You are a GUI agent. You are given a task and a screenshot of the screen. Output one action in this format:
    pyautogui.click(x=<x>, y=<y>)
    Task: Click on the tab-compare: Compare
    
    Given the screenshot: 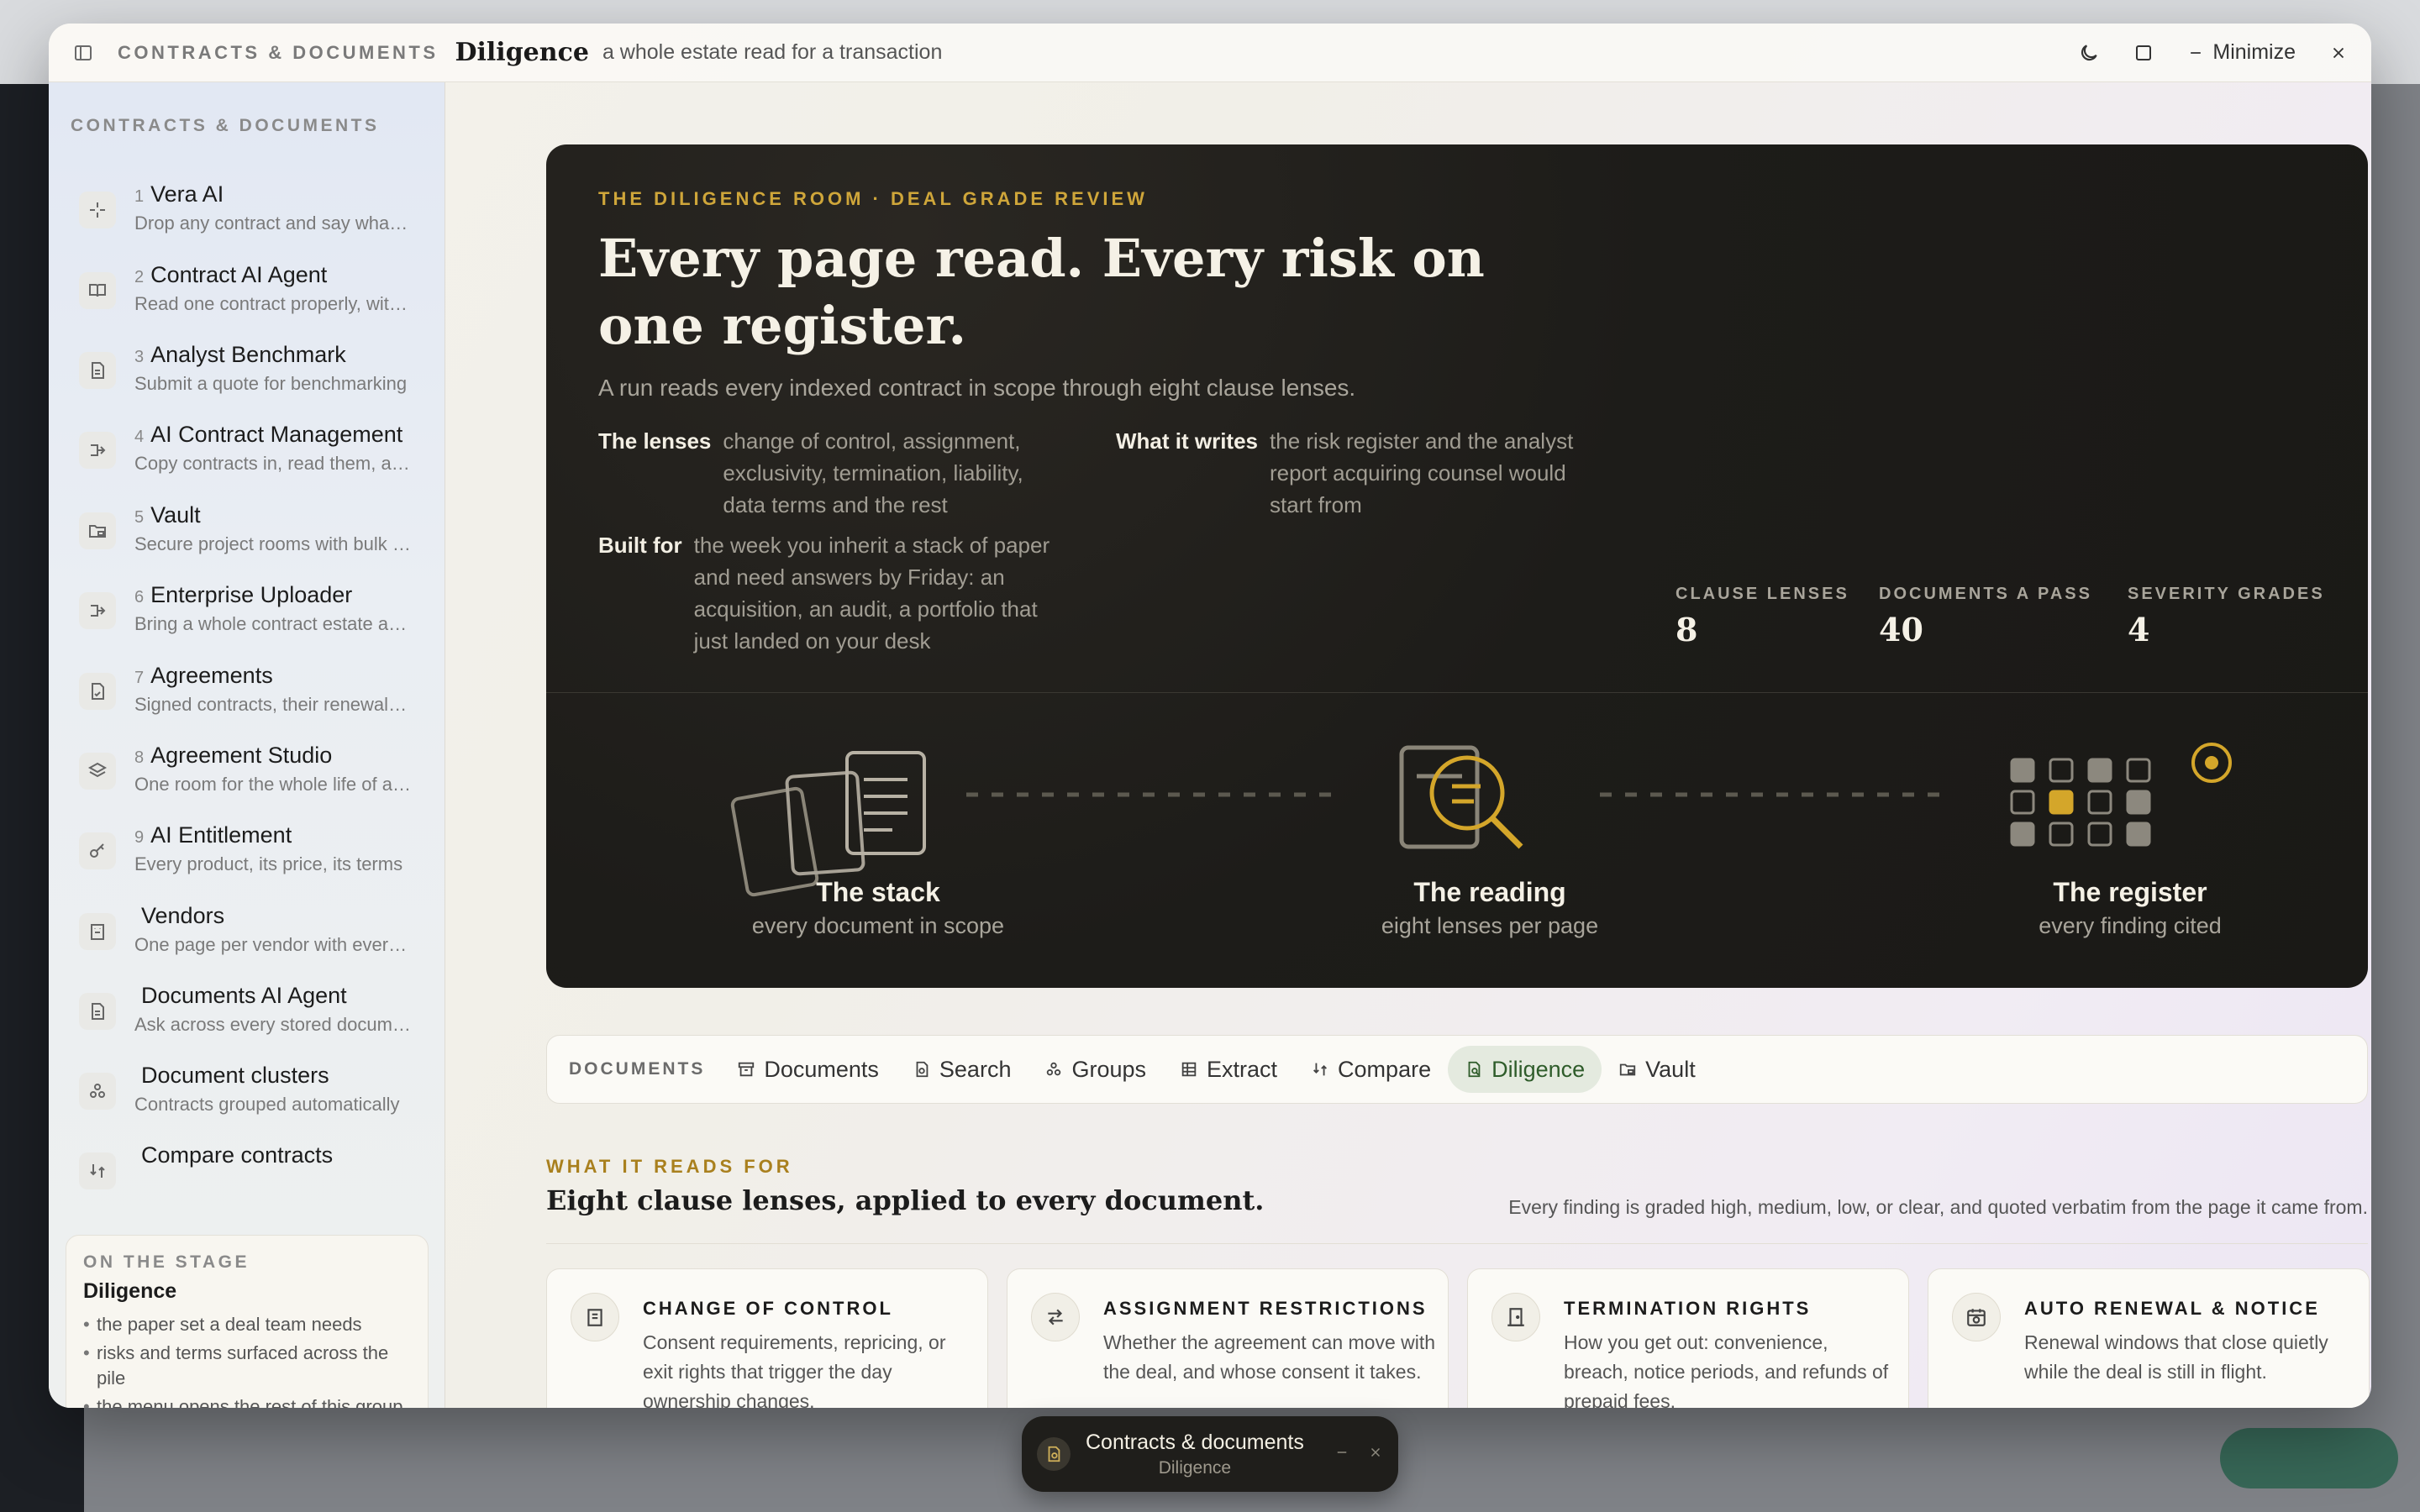 What is the action you would take?
    pyautogui.click(x=1371, y=1069)
    